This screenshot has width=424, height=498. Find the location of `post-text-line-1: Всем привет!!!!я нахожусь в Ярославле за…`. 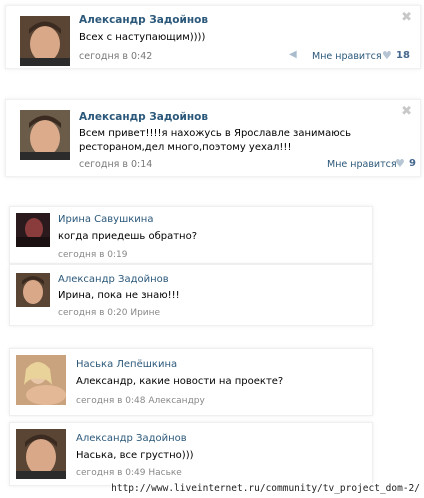

post-text-line-1: Всем привет!!!!я нахожусь в Ярославле за… is located at coordinates (215, 133).